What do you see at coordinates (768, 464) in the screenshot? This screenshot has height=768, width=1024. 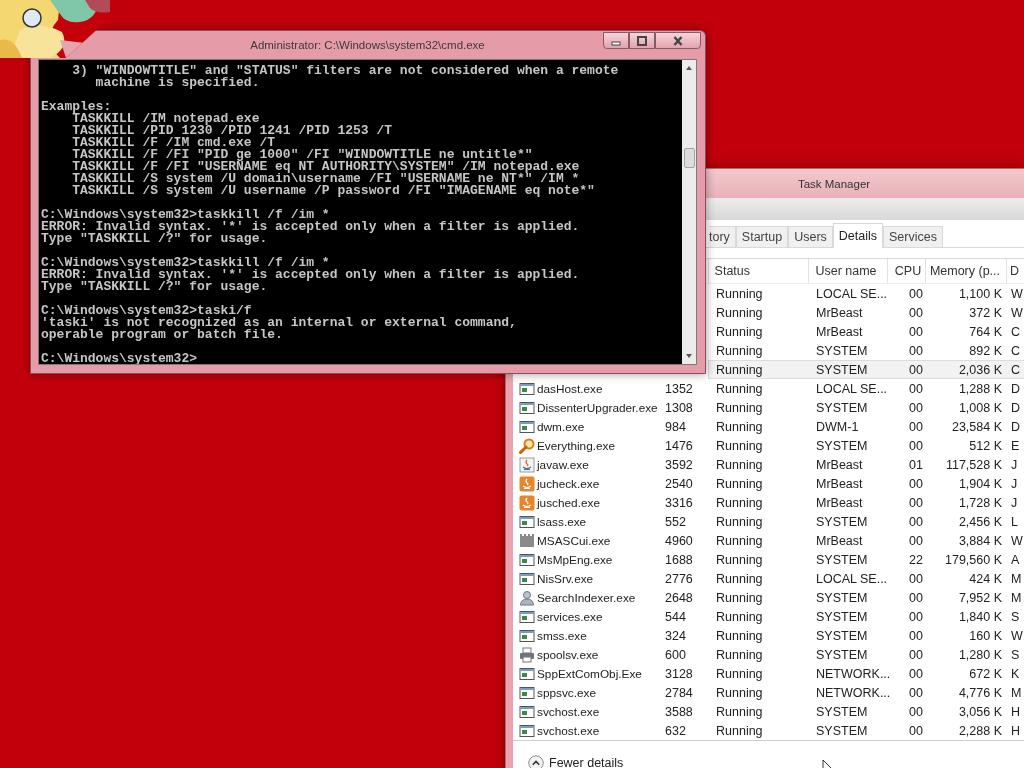 I see `process-row: javaw.exe 3592 Running MrBeast 01 117,528 K J` at bounding box center [768, 464].